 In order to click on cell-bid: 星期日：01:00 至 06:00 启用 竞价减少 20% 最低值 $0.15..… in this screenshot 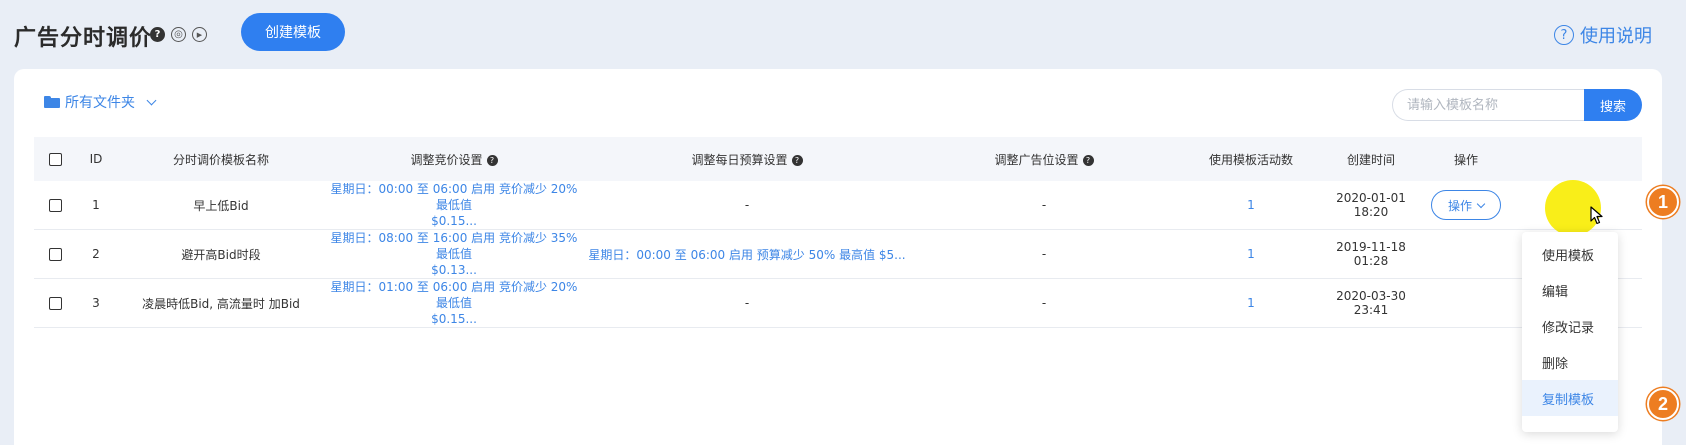, I will do `click(454, 303)`.